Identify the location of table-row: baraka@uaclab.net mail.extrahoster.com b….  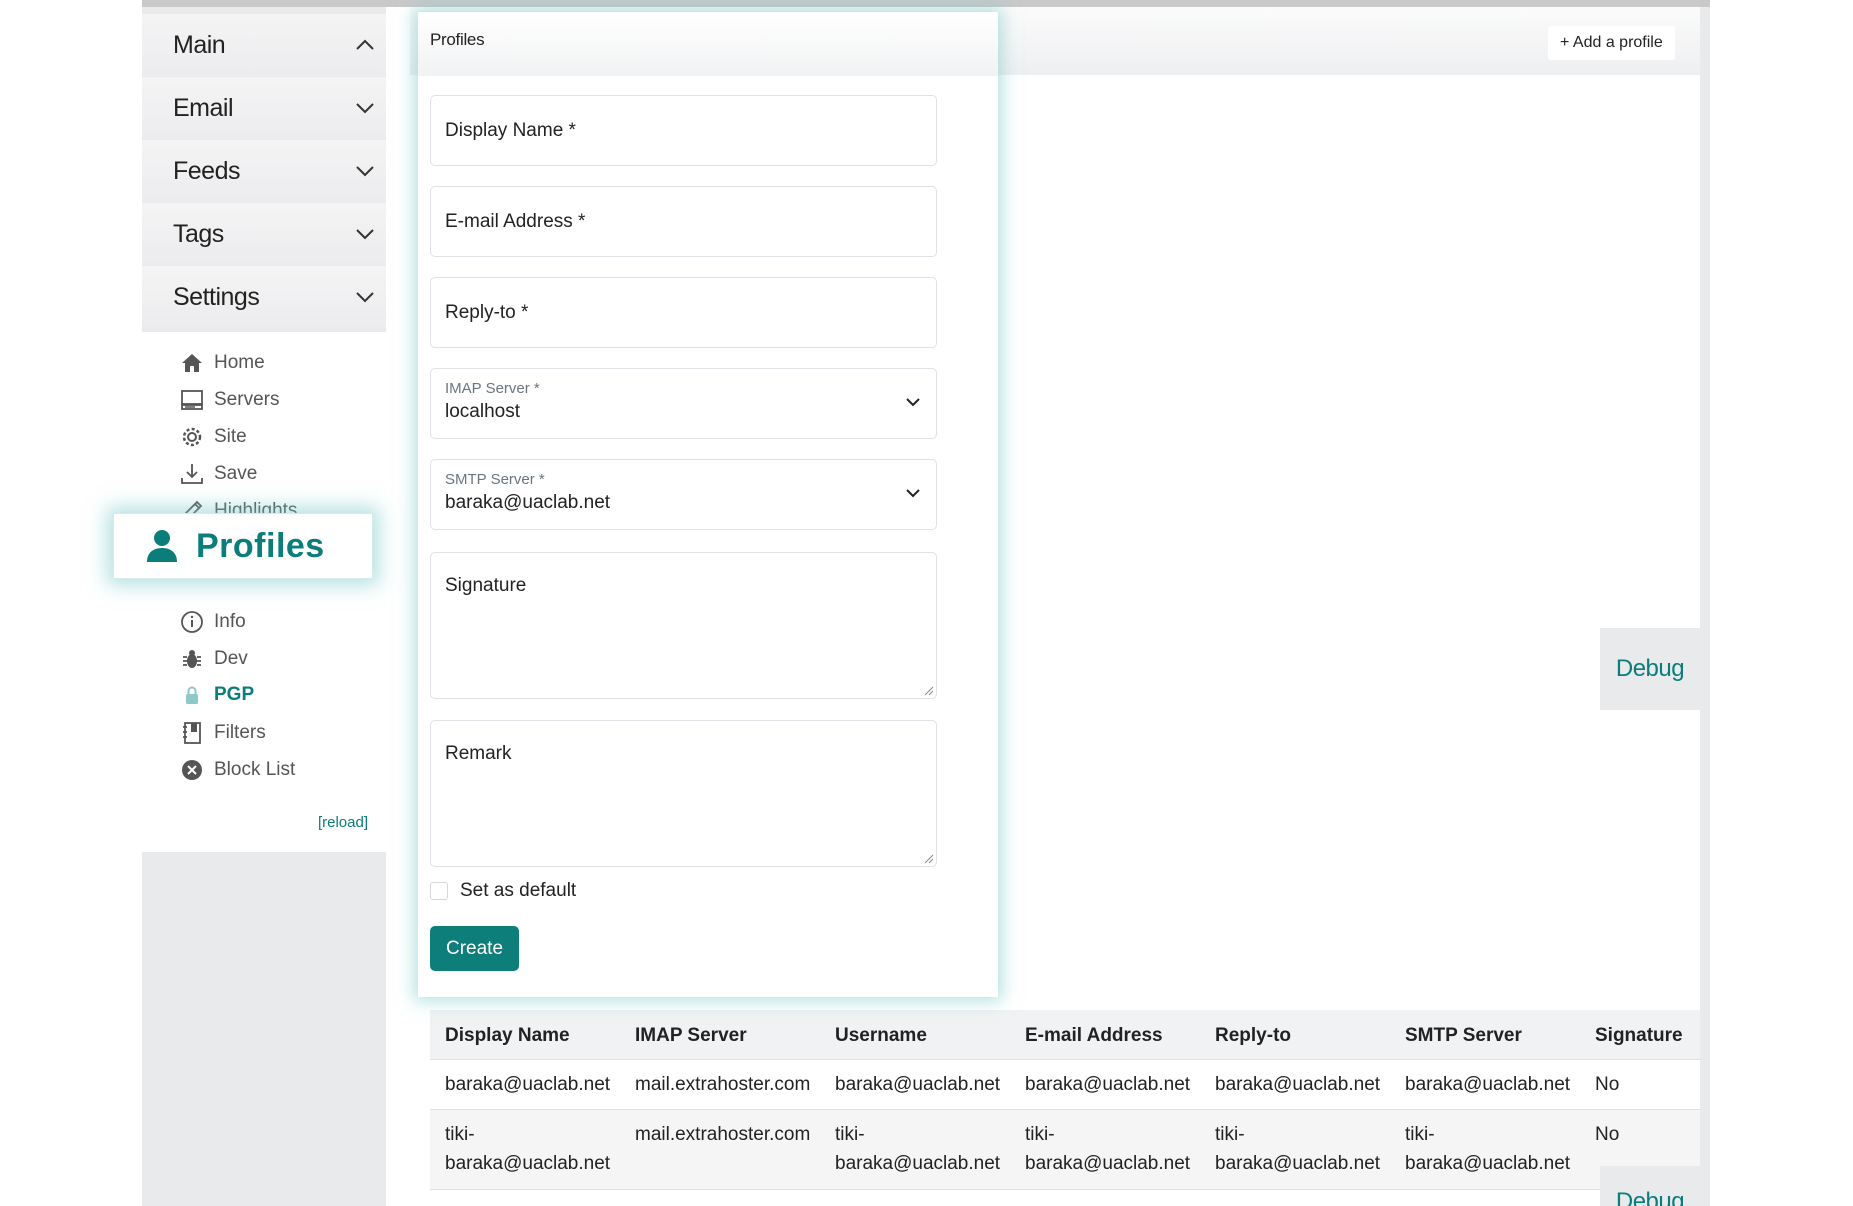
(1065, 1085).